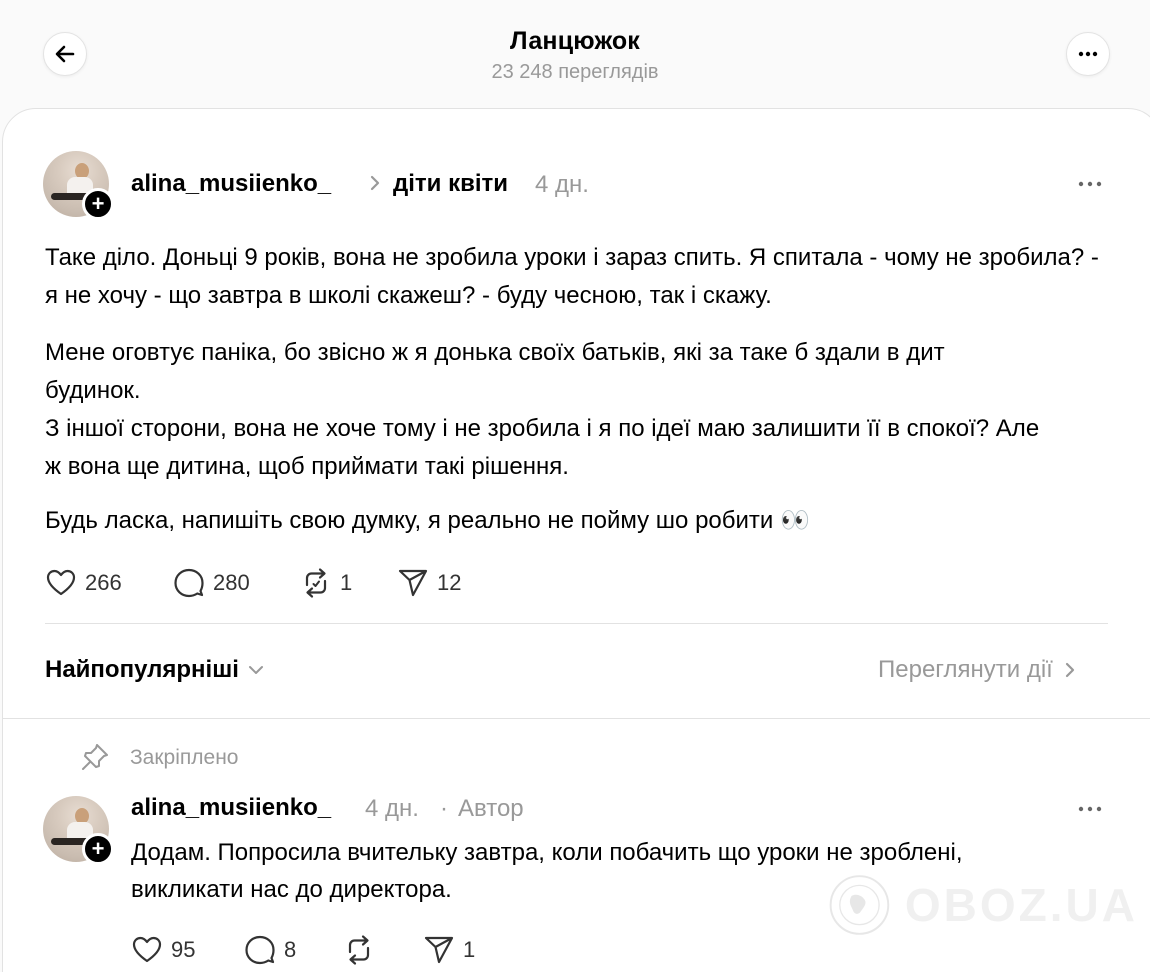 This screenshot has height=972, width=1150. Describe the element at coordinates (491, 808) in the screenshot. I see `author-badge: Автор` at that location.